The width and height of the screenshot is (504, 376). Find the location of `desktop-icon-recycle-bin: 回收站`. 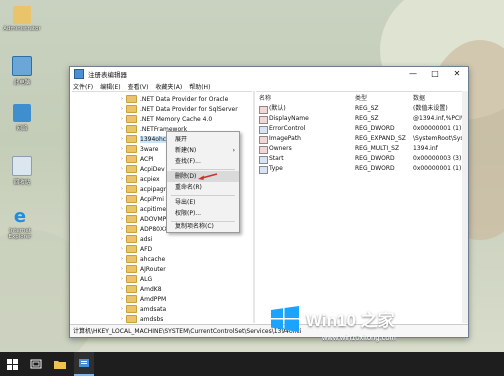

desktop-icon-recycle-bin: 回收站 is located at coordinates (22, 171).